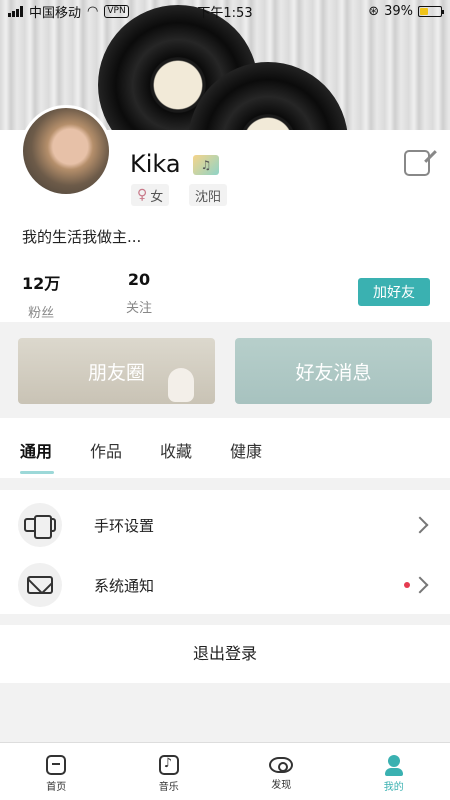 This screenshot has height=800, width=450. I want to click on add-friend-button: 加好友, so click(394, 292).